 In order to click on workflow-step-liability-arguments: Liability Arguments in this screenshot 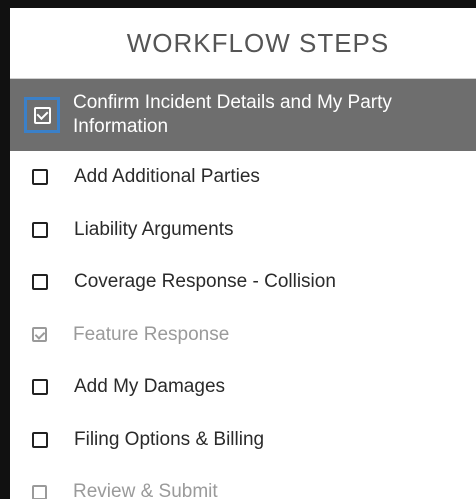, I will do `click(243, 230)`.